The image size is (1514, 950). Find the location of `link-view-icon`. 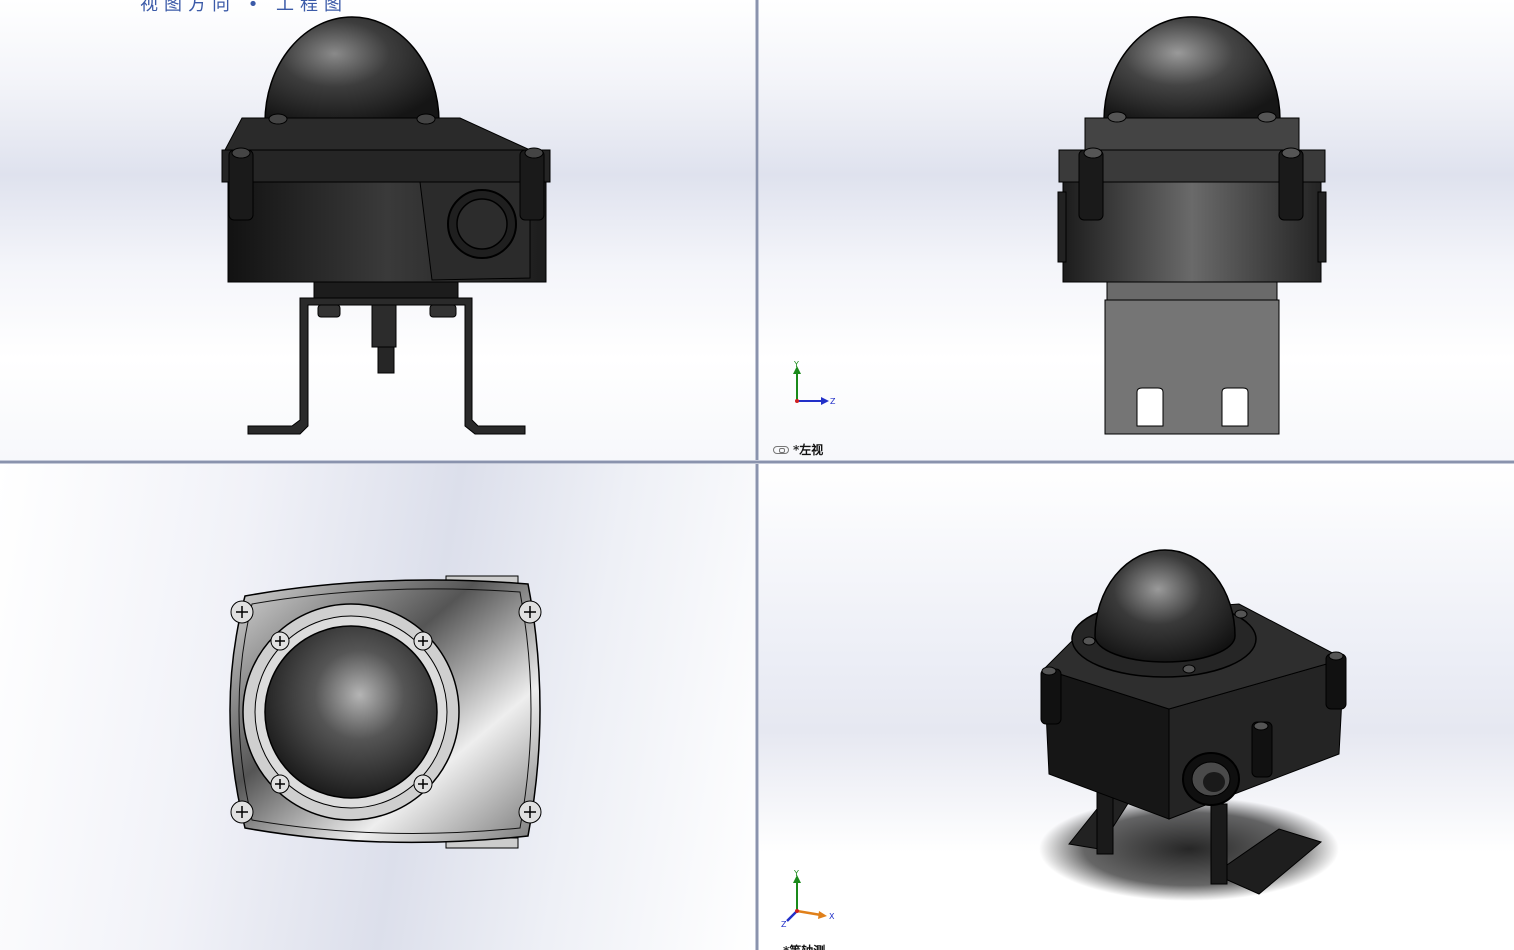

link-view-icon is located at coordinates (781, 449).